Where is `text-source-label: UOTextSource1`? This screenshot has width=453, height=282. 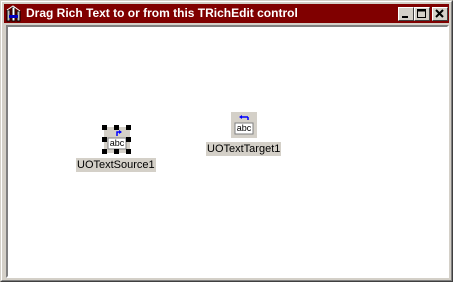
text-source-label: UOTextSource1 is located at coordinates (116, 165).